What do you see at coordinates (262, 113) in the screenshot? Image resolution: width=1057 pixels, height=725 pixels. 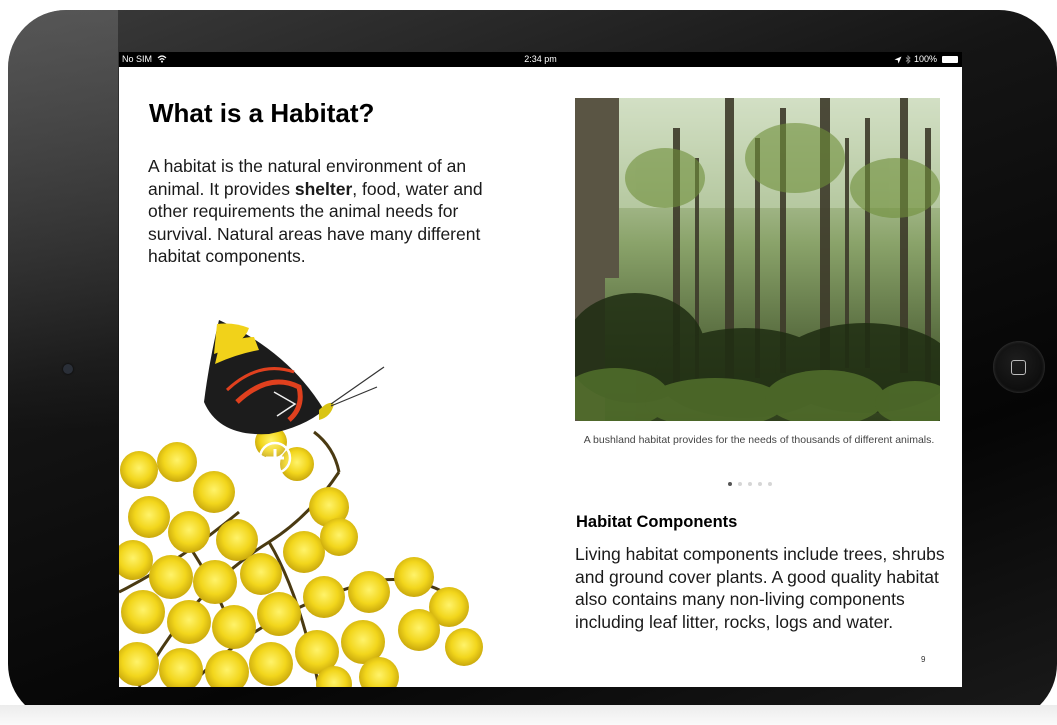 I see `page-title: What is a Habitat?` at bounding box center [262, 113].